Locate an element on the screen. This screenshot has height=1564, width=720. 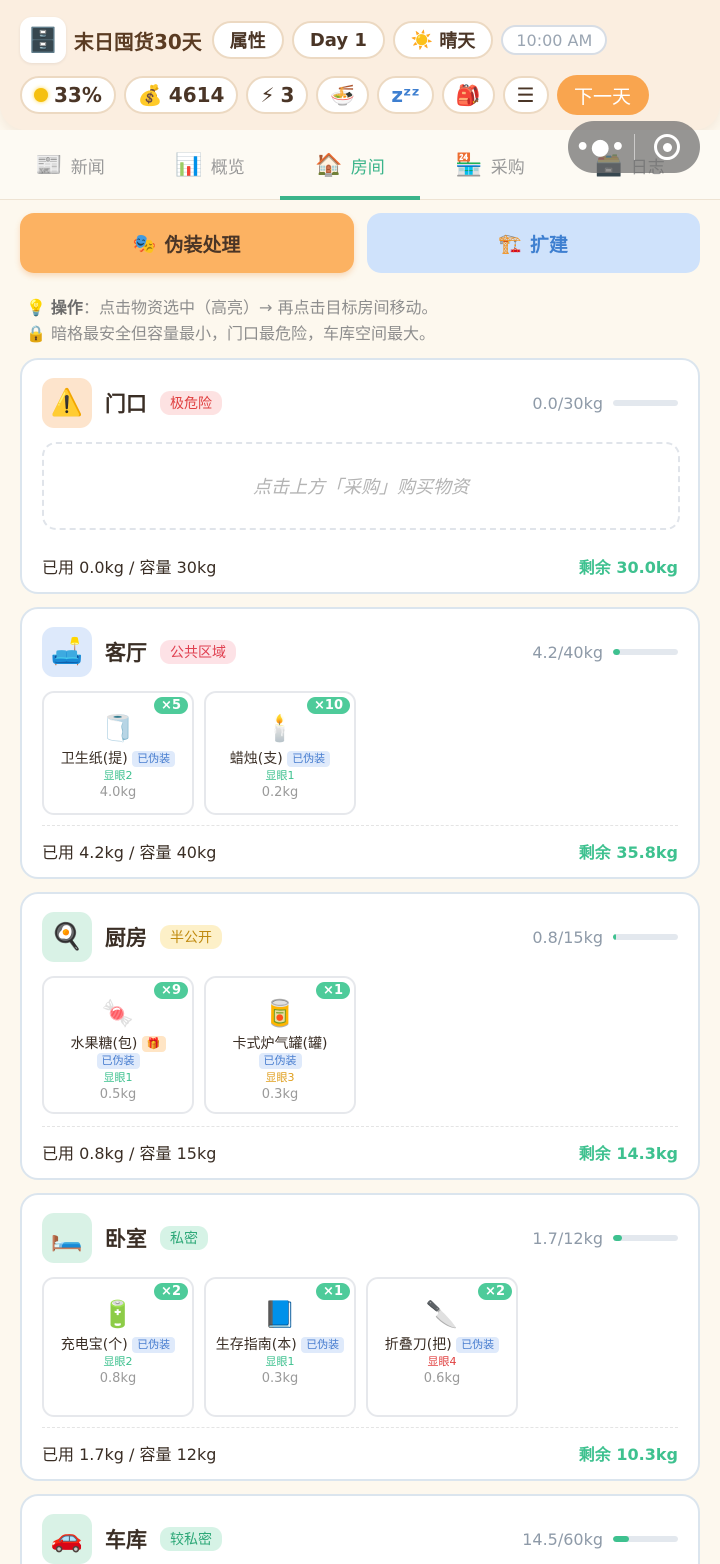
menu-icon: ☰ is located at coordinates (525, 95).